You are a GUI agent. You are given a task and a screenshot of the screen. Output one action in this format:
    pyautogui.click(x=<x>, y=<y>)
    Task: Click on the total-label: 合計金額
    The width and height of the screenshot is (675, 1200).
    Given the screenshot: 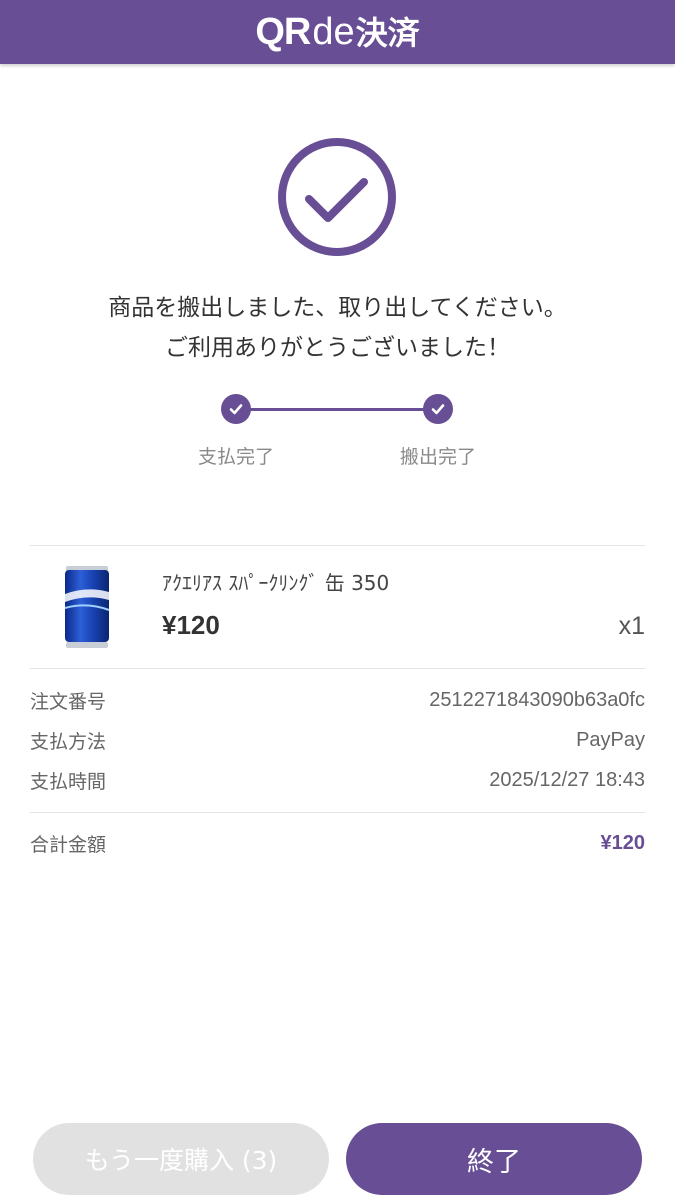 What is the action you would take?
    pyautogui.click(x=68, y=844)
    